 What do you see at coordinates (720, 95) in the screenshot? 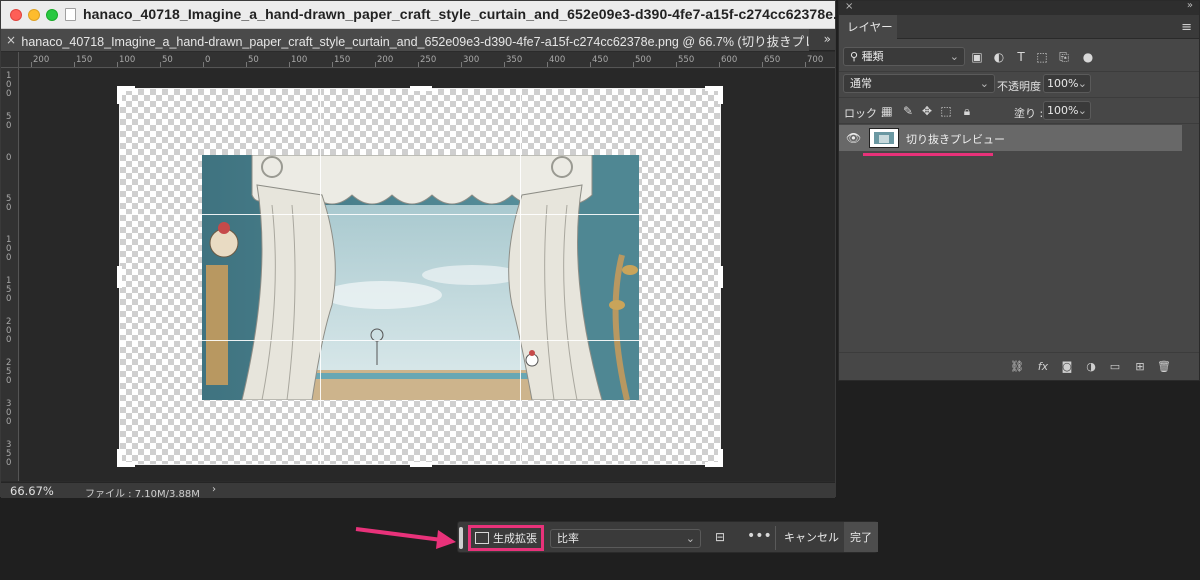
I see `crop-handle-top-right` at bounding box center [720, 95].